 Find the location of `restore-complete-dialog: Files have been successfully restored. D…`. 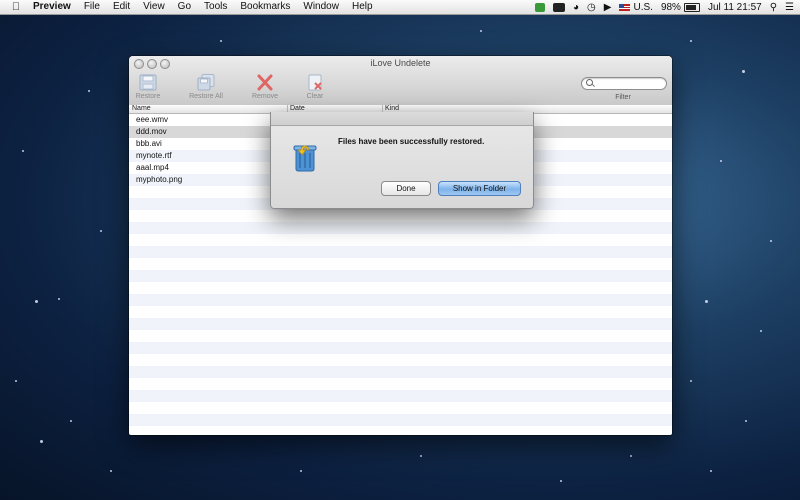

restore-complete-dialog: Files have been successfully restored. D… is located at coordinates (402, 160).